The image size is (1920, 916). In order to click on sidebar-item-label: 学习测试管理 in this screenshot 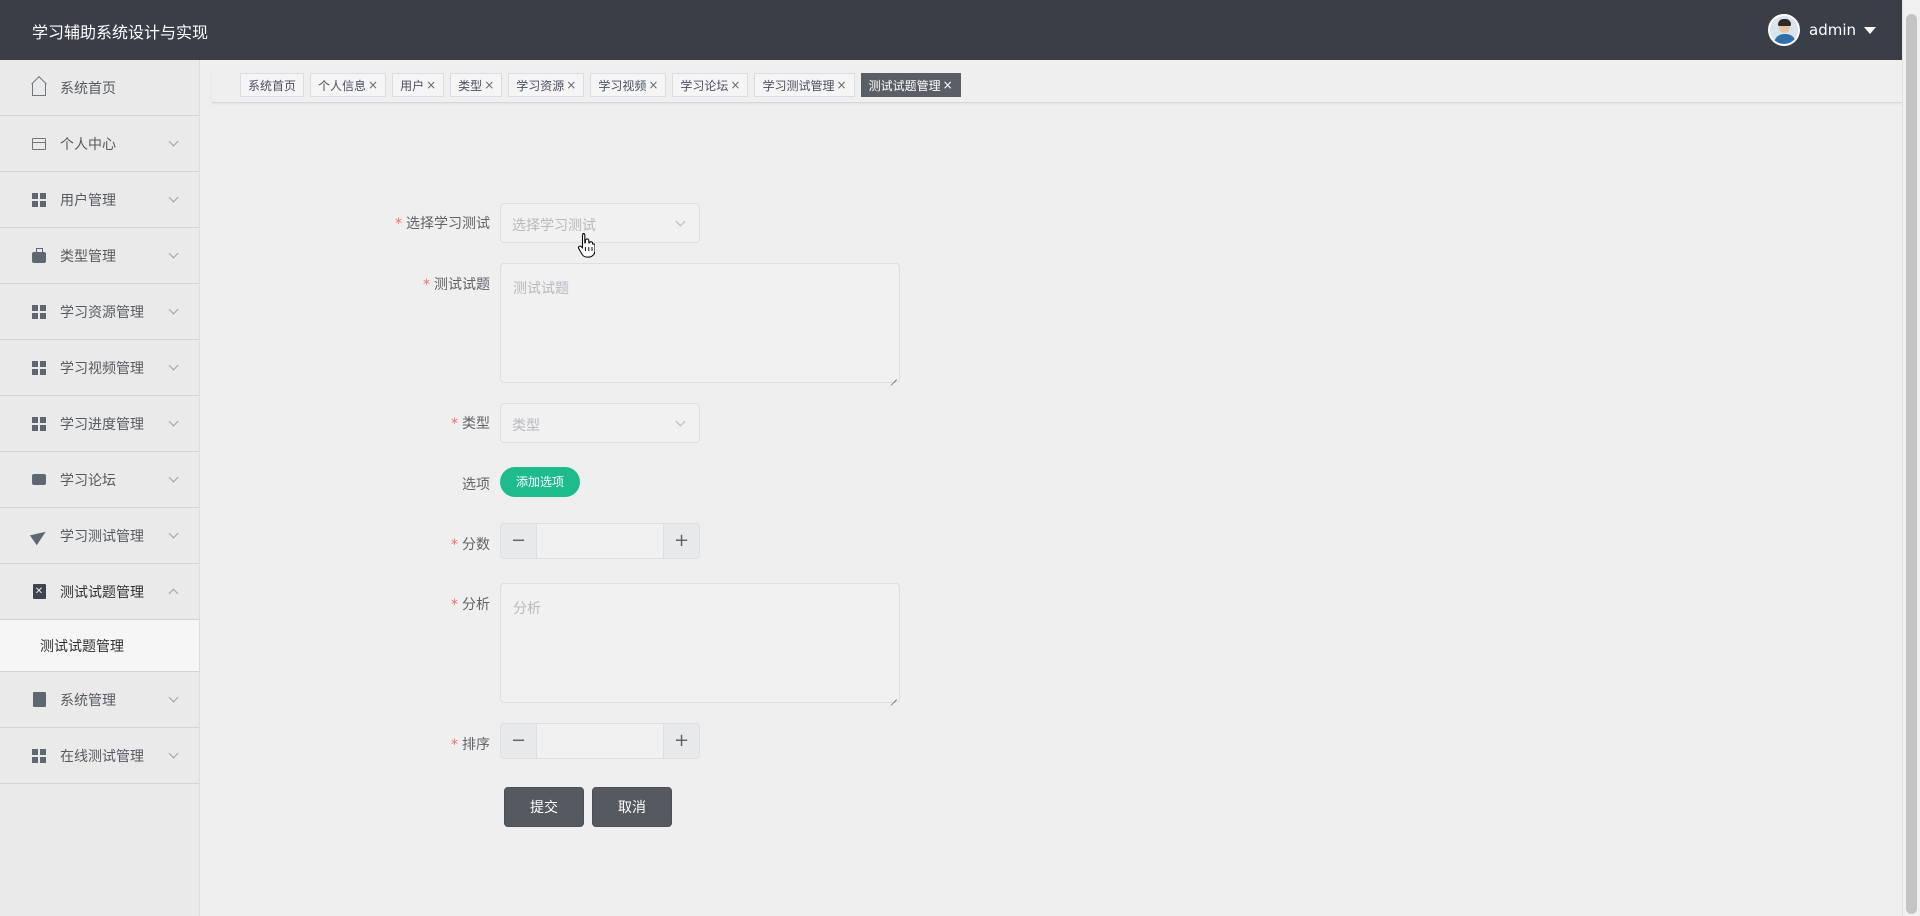, I will do `click(102, 536)`.